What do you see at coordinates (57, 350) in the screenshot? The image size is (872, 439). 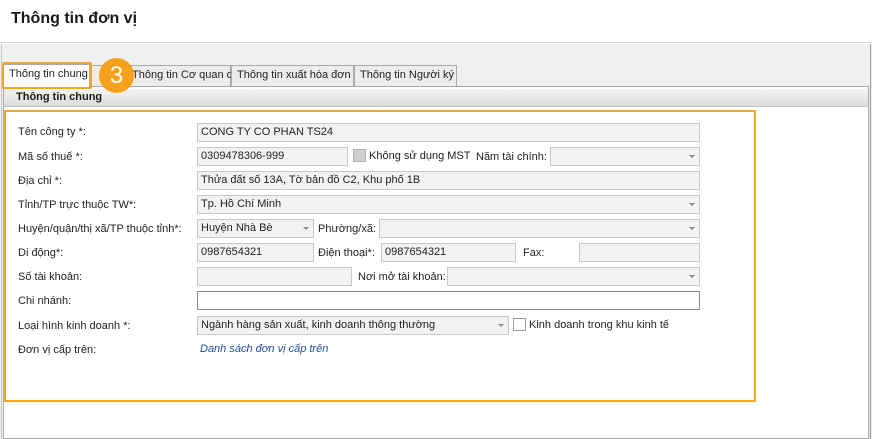 I see `parent-unit-label: Đơn vị cấp trên:` at bounding box center [57, 350].